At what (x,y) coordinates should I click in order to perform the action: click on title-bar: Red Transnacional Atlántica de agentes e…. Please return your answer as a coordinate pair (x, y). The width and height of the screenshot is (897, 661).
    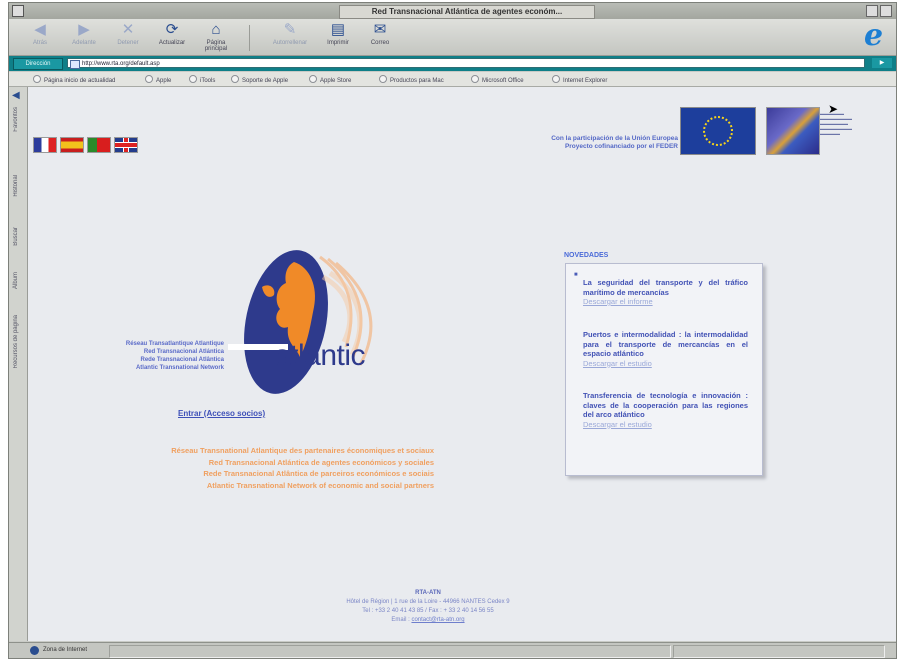
    Looking at the image, I should click on (452, 11).